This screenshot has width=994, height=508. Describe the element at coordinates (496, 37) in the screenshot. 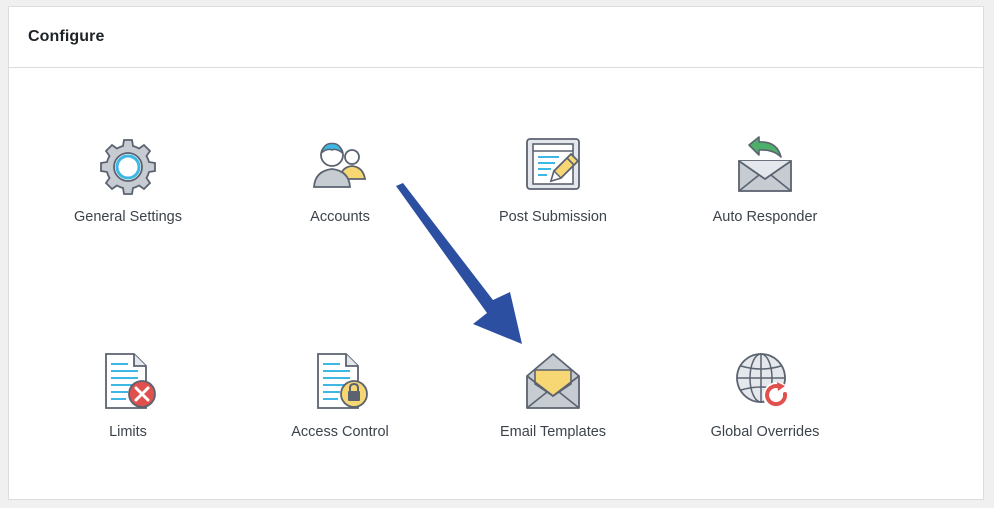

I see `panel-header: Configure` at that location.